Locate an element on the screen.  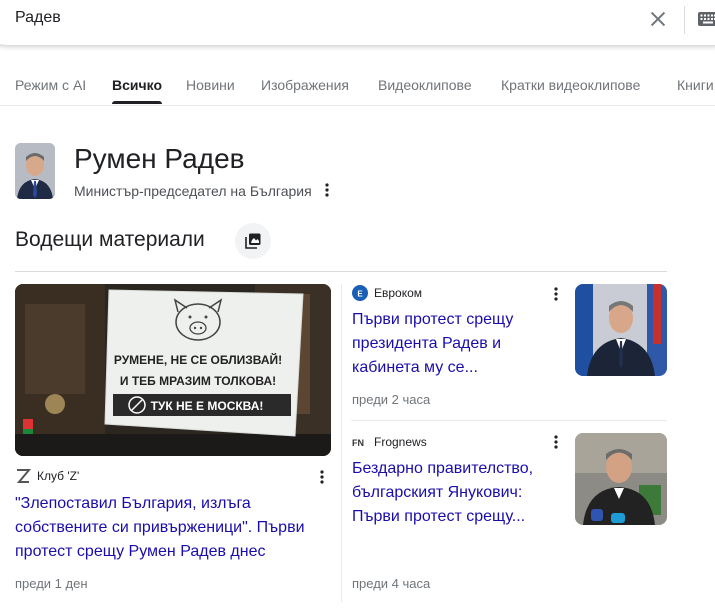
stories-button is located at coordinates (253, 241).